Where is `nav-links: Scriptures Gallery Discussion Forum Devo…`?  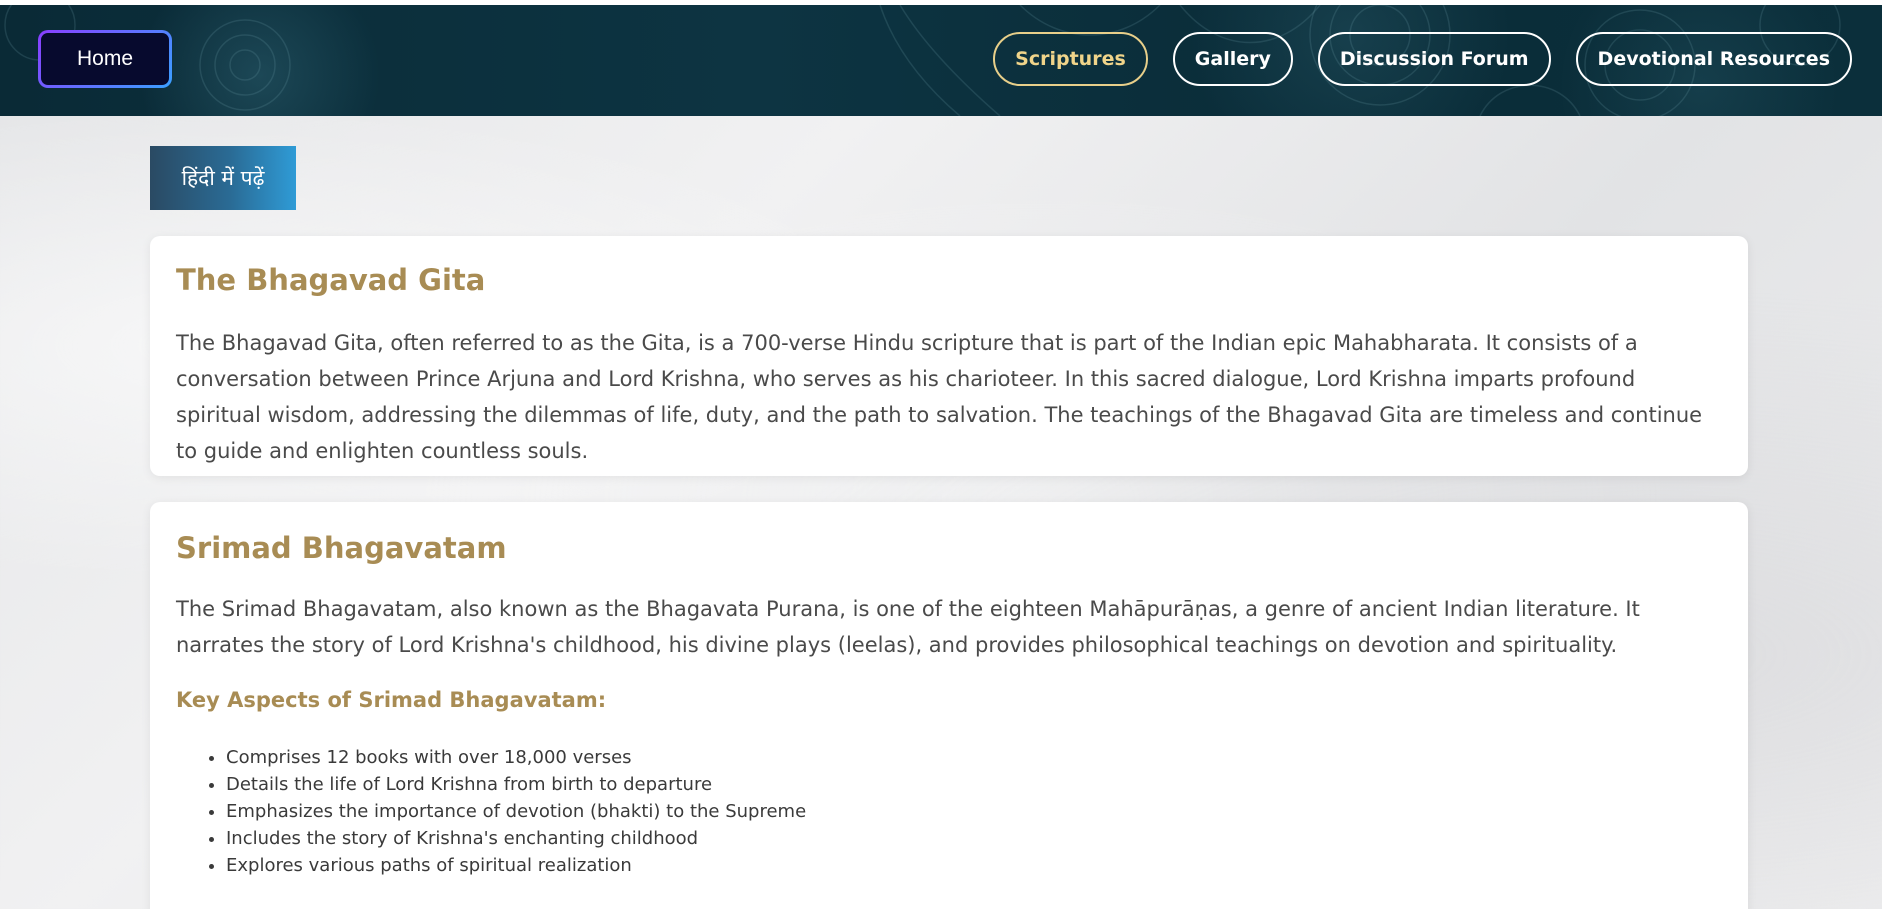
nav-links: Scriptures Gallery Discussion Forum Devo… is located at coordinates (1422, 59).